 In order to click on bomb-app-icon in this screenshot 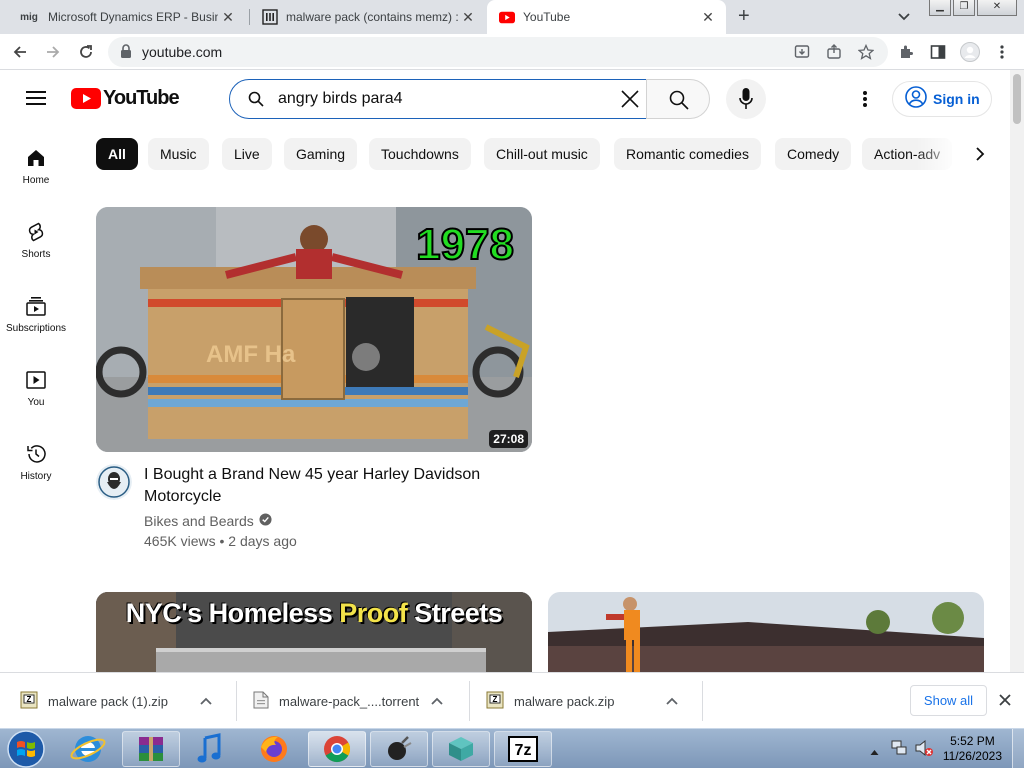, I will do `click(400, 748)`.